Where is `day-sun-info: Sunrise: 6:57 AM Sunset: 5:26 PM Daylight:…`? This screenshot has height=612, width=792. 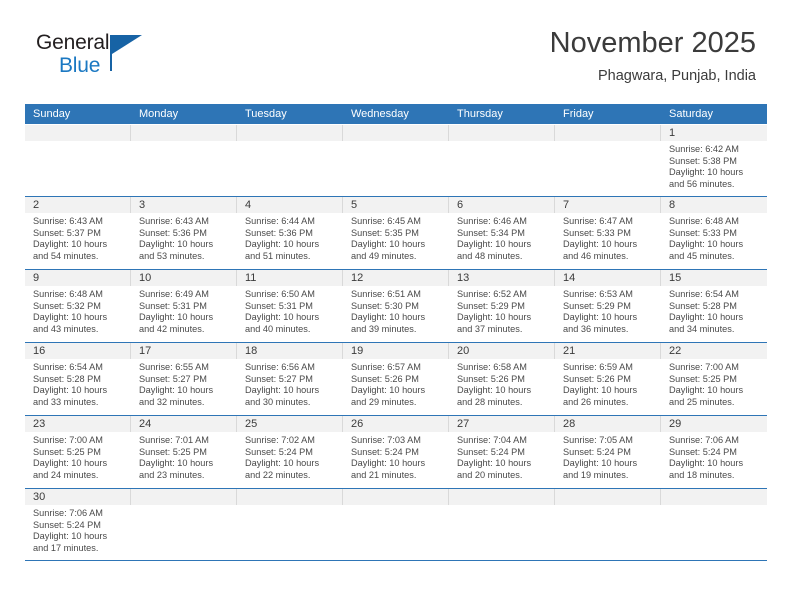
day-sun-info: Sunrise: 6:57 AM Sunset: 5:26 PM Daylight:… is located at coordinates (396, 383).